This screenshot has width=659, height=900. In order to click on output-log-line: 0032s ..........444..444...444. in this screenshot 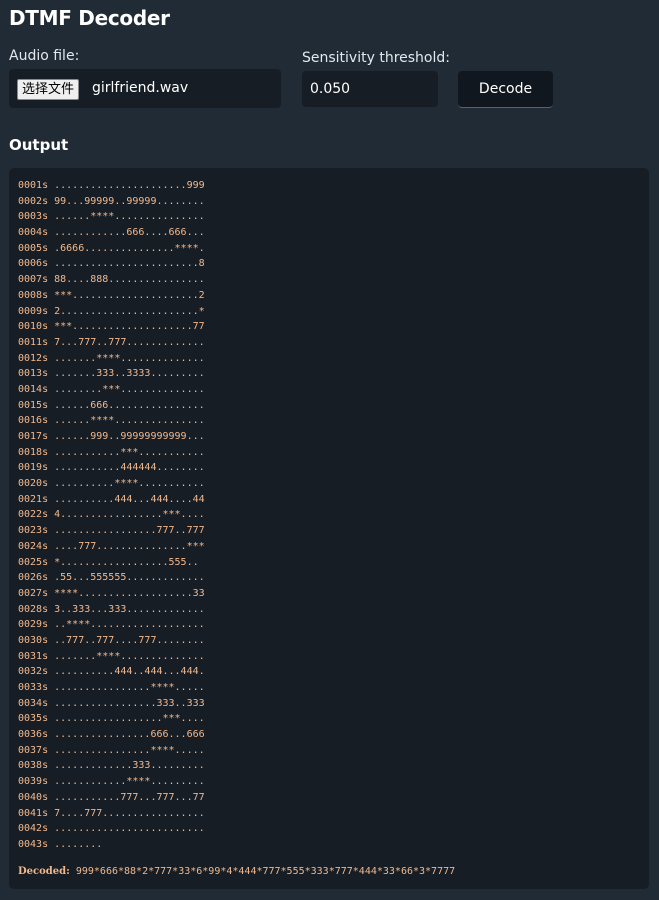, I will do `click(111, 672)`.